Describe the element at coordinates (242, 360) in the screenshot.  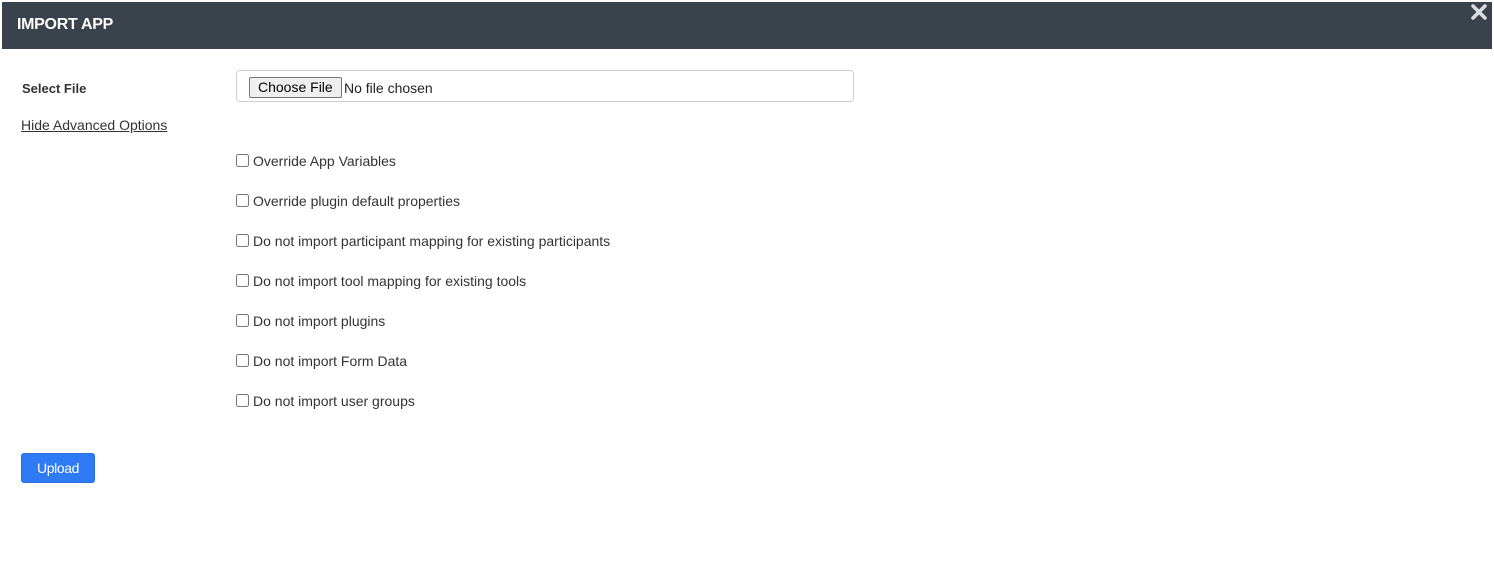
I see `skip-form-data-checkbox` at that location.